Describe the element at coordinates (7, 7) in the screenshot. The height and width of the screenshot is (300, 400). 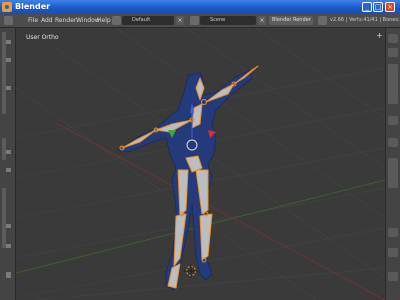
I see `blender-logo-icon` at that location.